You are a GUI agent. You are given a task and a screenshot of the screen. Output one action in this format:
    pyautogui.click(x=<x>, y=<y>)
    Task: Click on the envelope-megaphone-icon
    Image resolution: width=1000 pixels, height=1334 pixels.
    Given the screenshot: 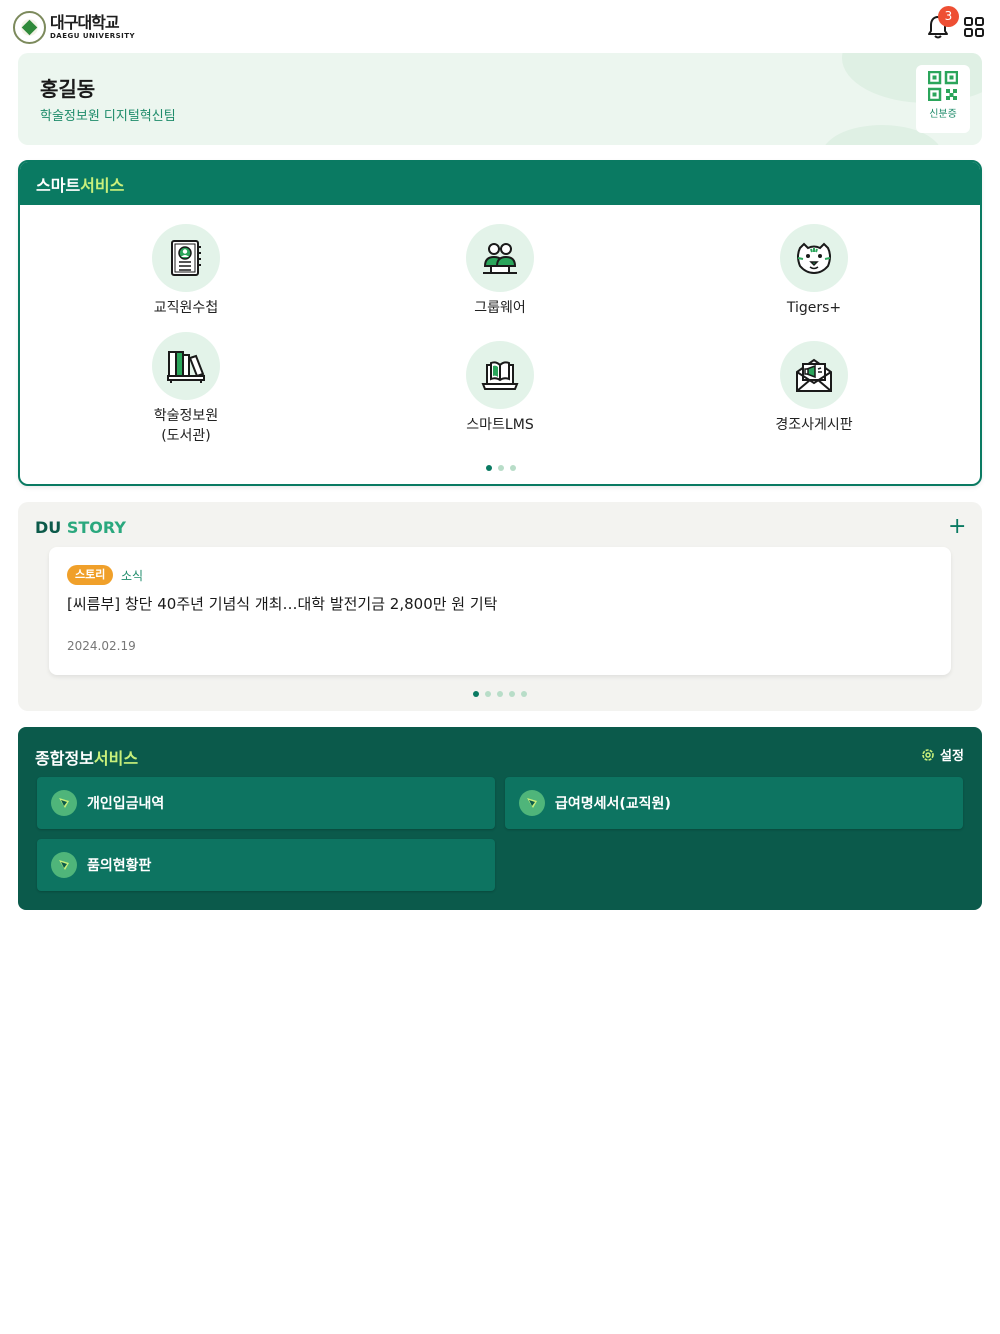 What is the action you would take?
    pyautogui.click(x=814, y=375)
    